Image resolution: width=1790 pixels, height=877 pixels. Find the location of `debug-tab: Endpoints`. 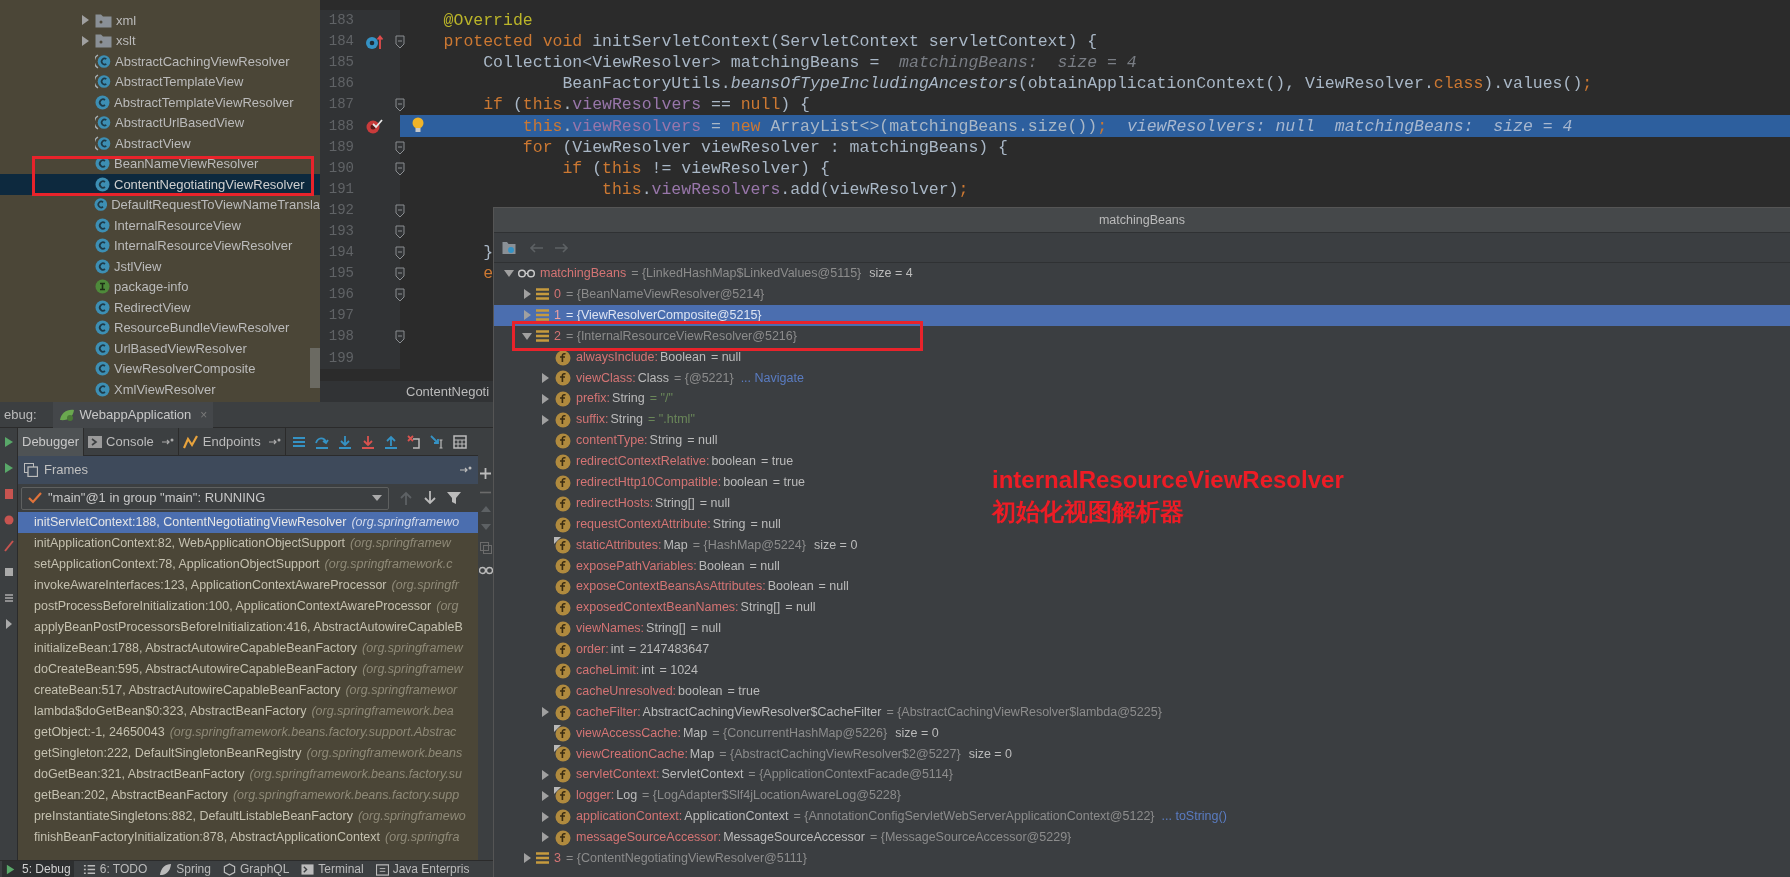

debug-tab: Endpoints is located at coordinates (232, 441).